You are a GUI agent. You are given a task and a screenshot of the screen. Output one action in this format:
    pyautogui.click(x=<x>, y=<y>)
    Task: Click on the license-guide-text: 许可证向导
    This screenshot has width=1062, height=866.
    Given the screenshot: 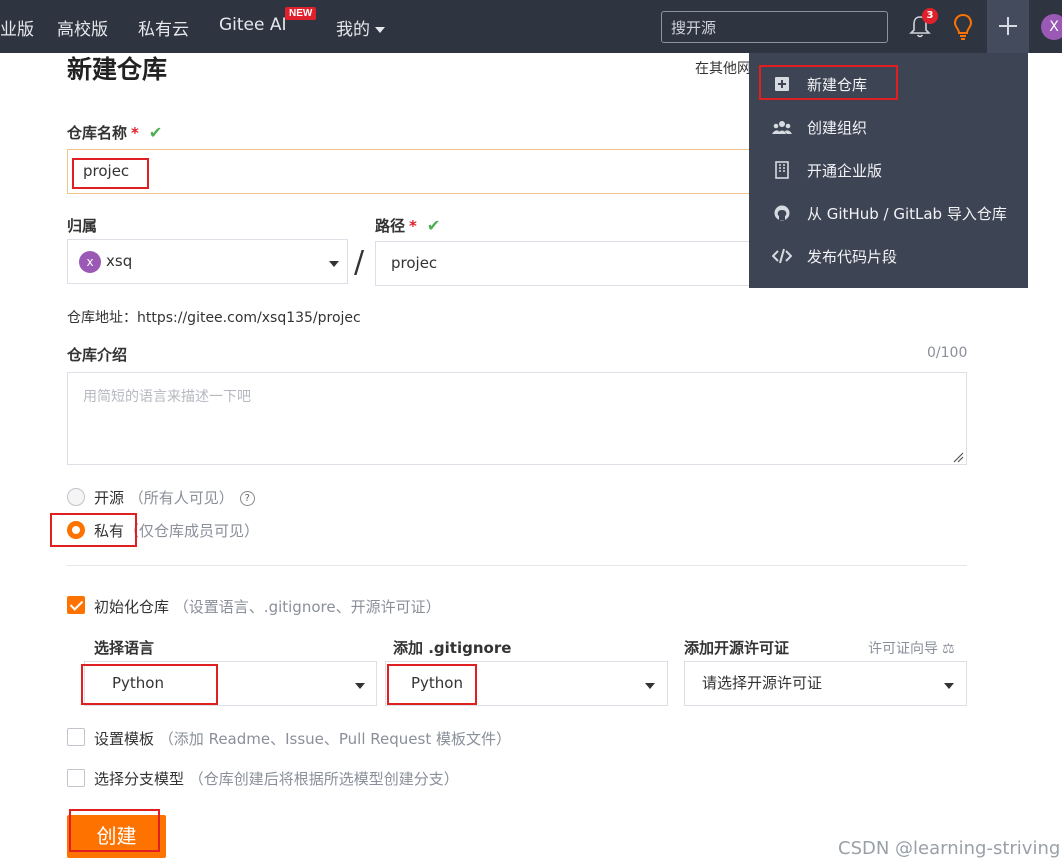 What is the action you would take?
    pyautogui.click(x=903, y=649)
    